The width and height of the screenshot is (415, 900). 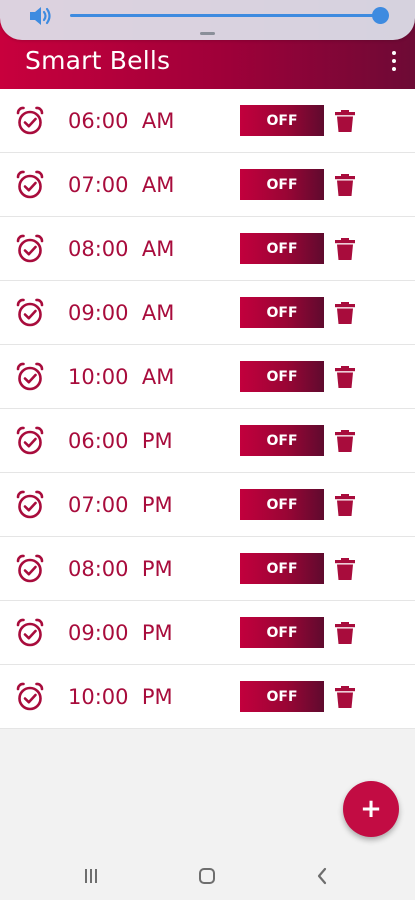 What do you see at coordinates (207, 633) in the screenshot?
I see `alarm-row: 09:00 PM OFF` at bounding box center [207, 633].